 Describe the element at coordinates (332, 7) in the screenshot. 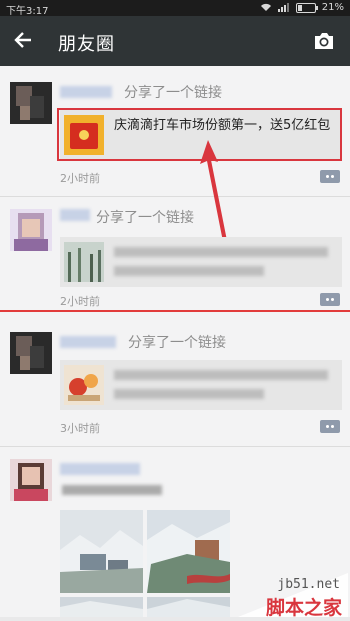

I see `battery-percent: 21%` at that location.